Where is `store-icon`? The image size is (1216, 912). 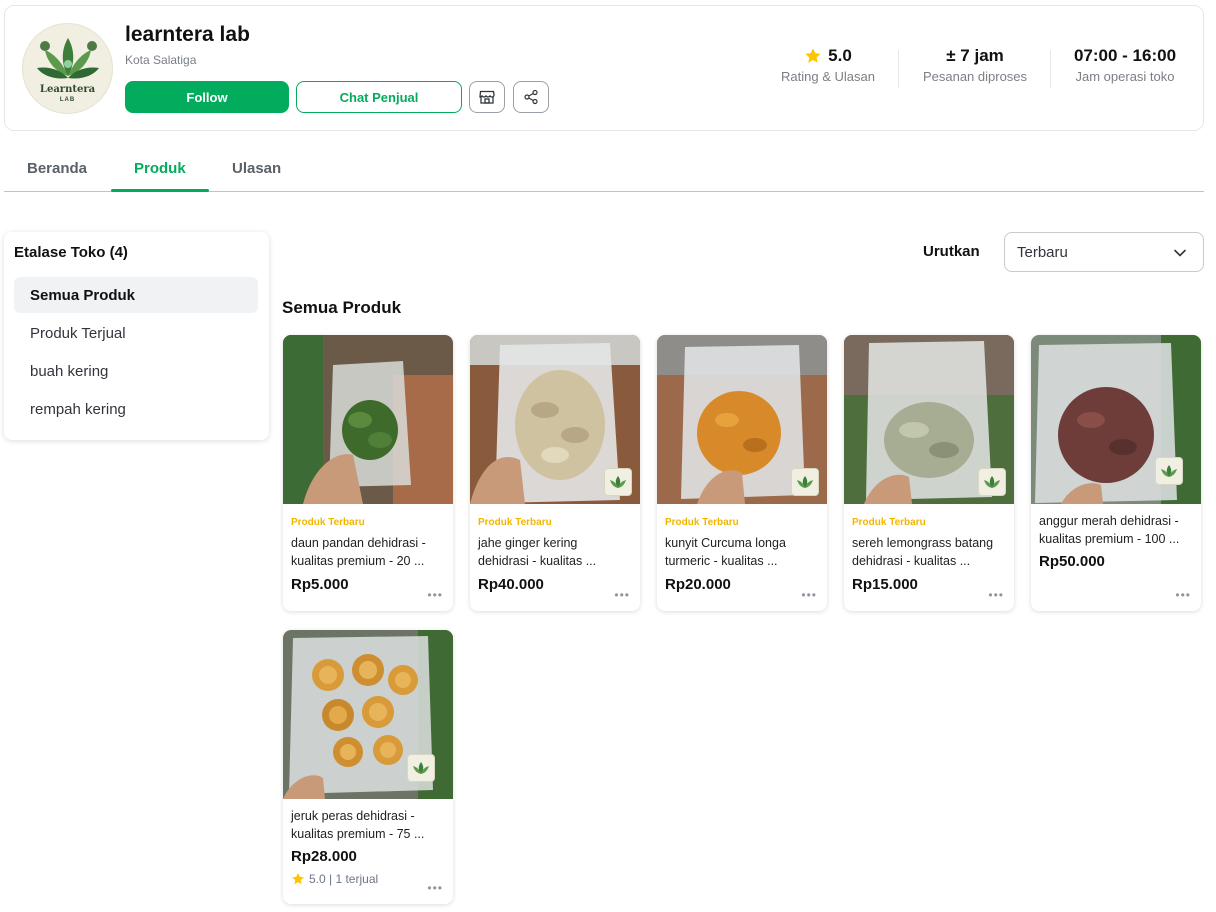
store-icon is located at coordinates (487, 97).